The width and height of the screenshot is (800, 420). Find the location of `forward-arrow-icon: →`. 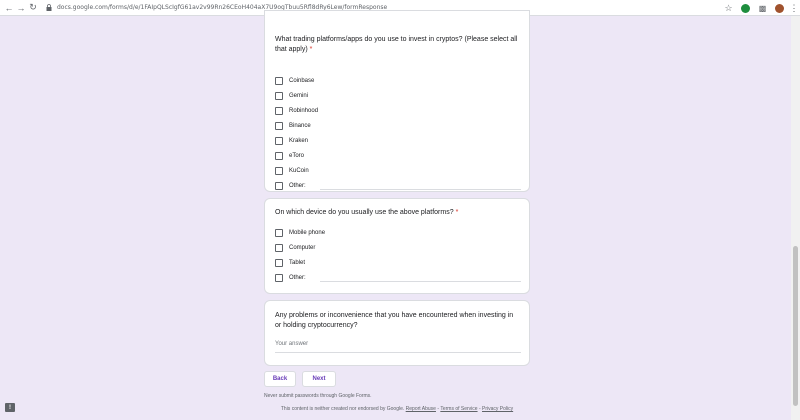

forward-arrow-icon: → is located at coordinates (21, 8).